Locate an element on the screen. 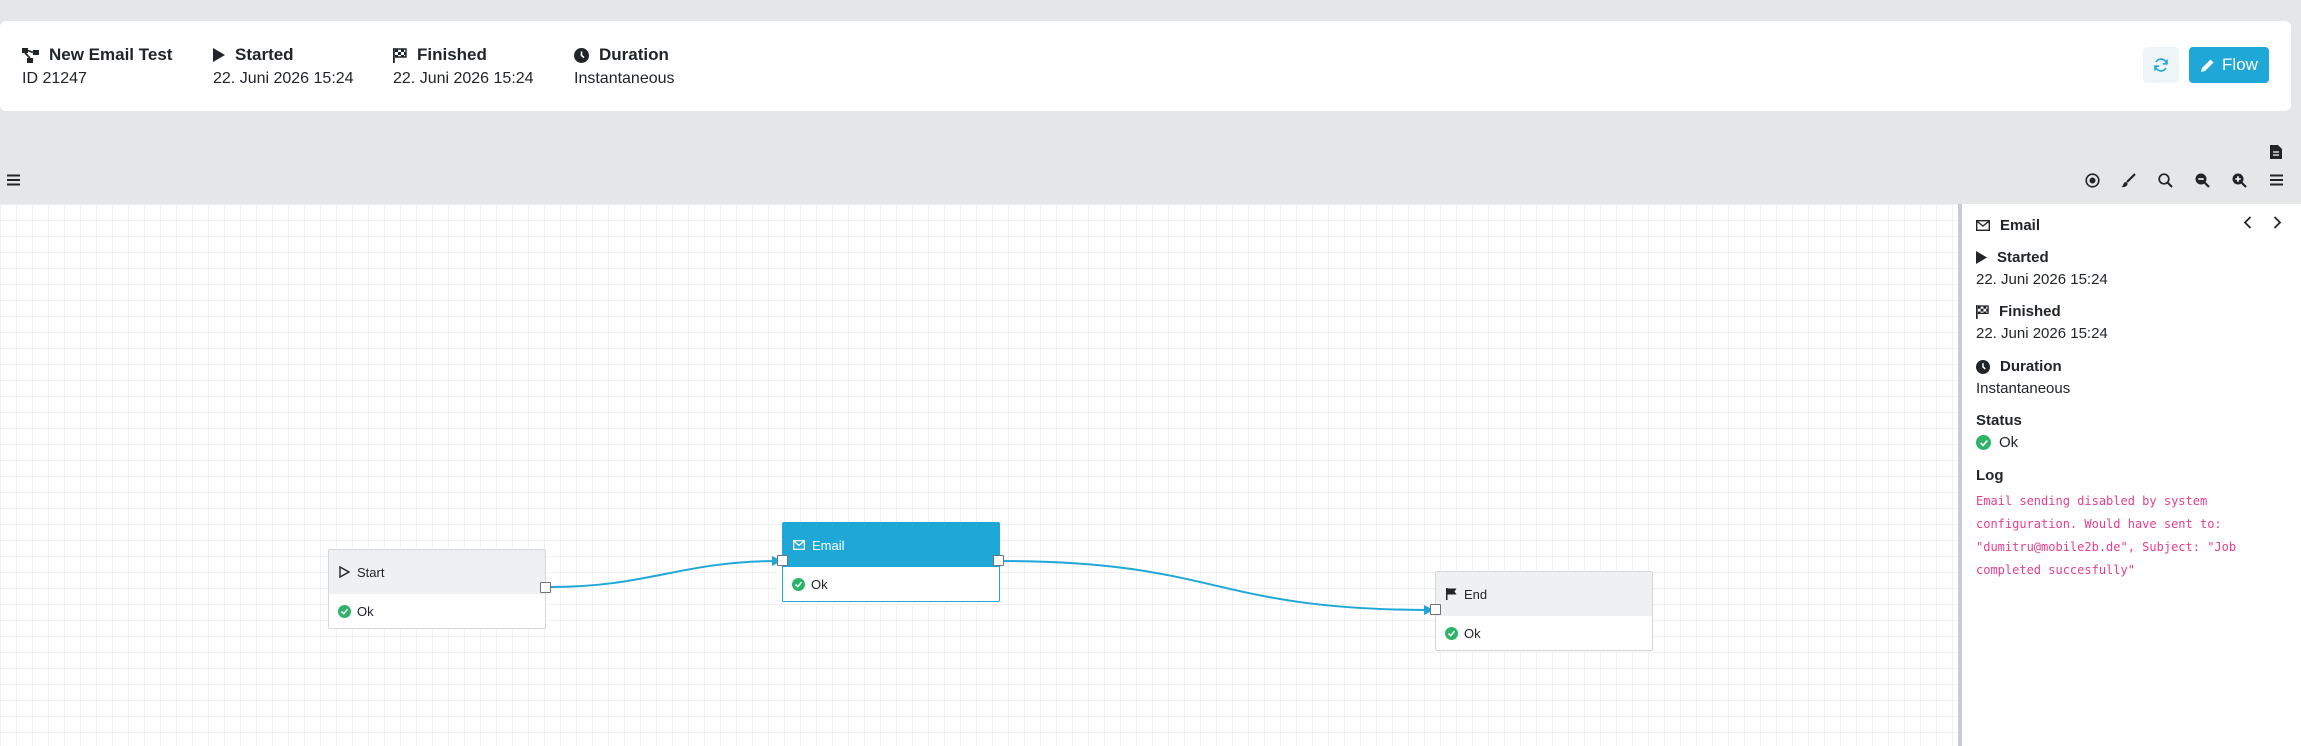 The height and width of the screenshot is (746, 2301). target-icon is located at coordinates (2092, 180).